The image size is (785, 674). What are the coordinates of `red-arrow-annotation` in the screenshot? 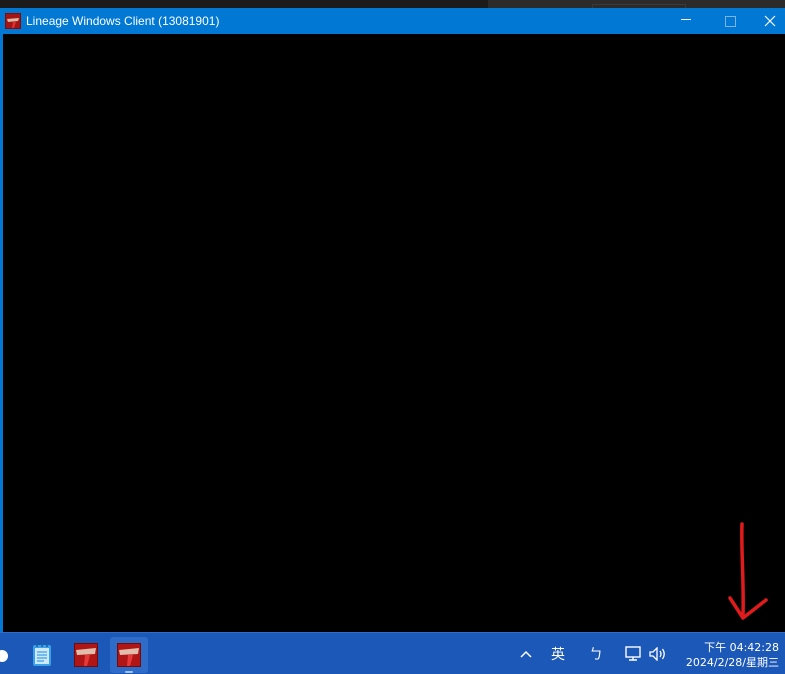 It's located at (748, 571).